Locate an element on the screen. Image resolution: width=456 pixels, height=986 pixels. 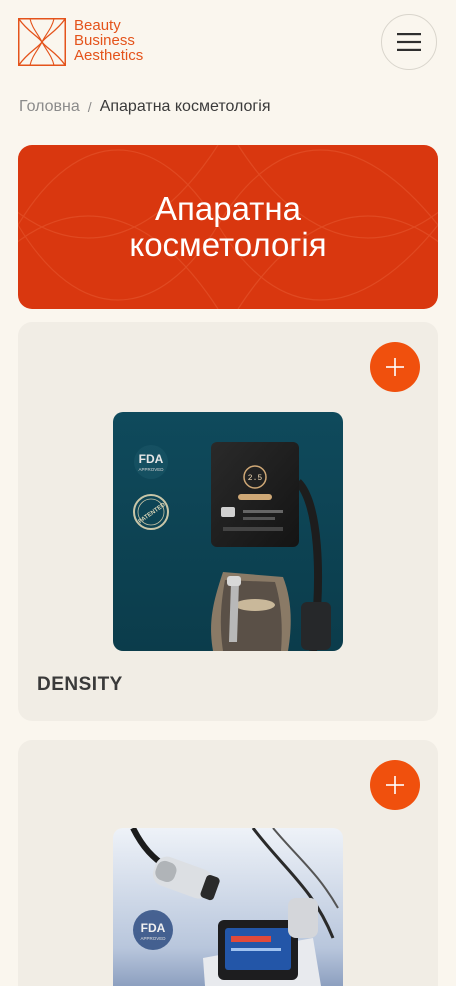
brand-line-3: Aesthetics is located at coordinates (109, 55).